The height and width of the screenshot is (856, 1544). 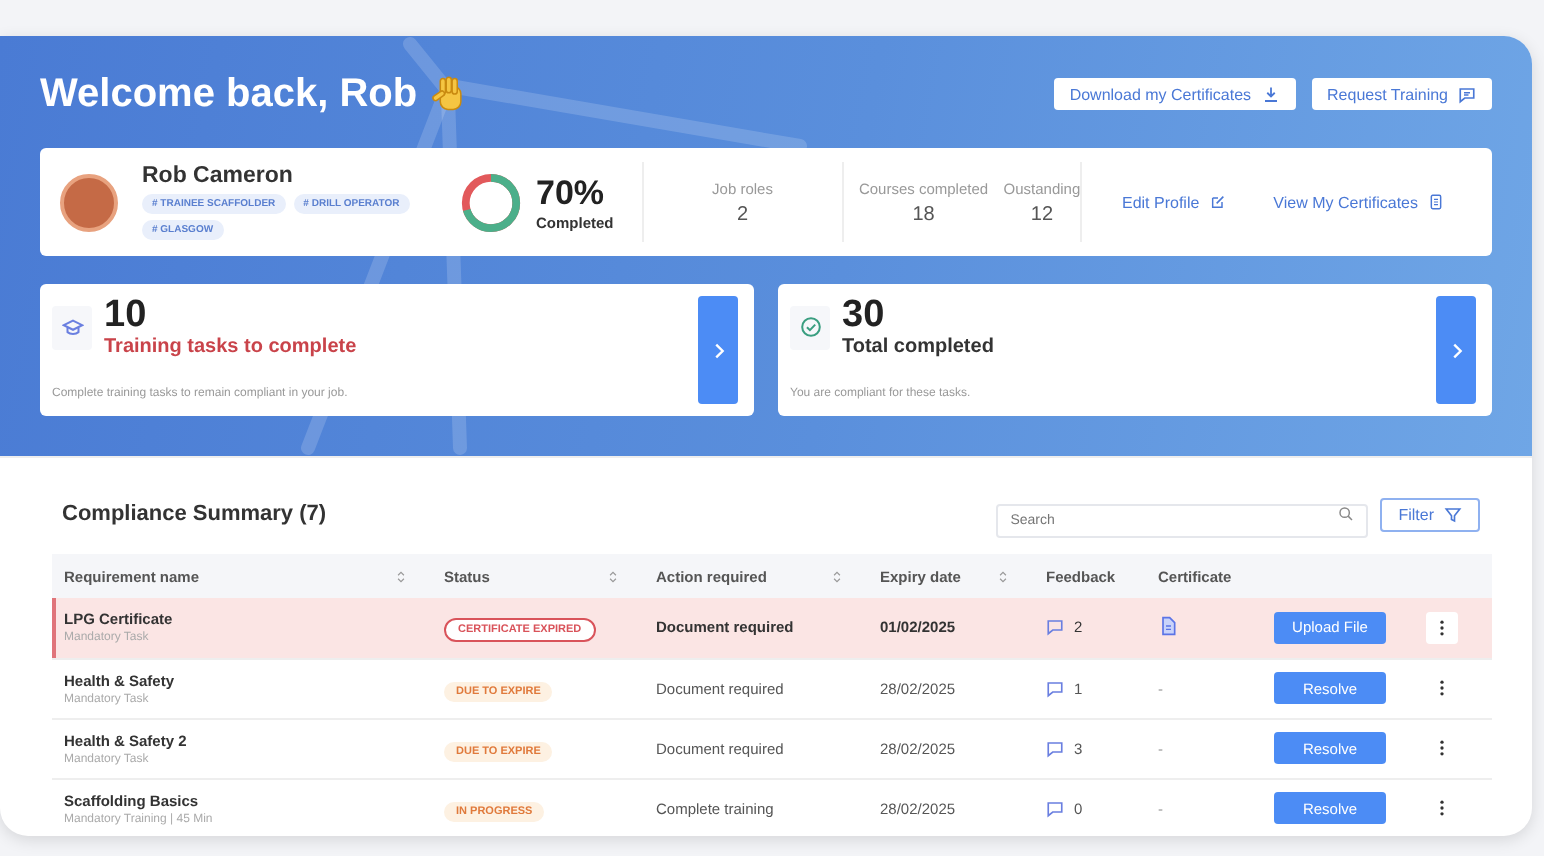 What do you see at coordinates (194, 514) in the screenshot?
I see `section-title: Compliance Summary (7)` at bounding box center [194, 514].